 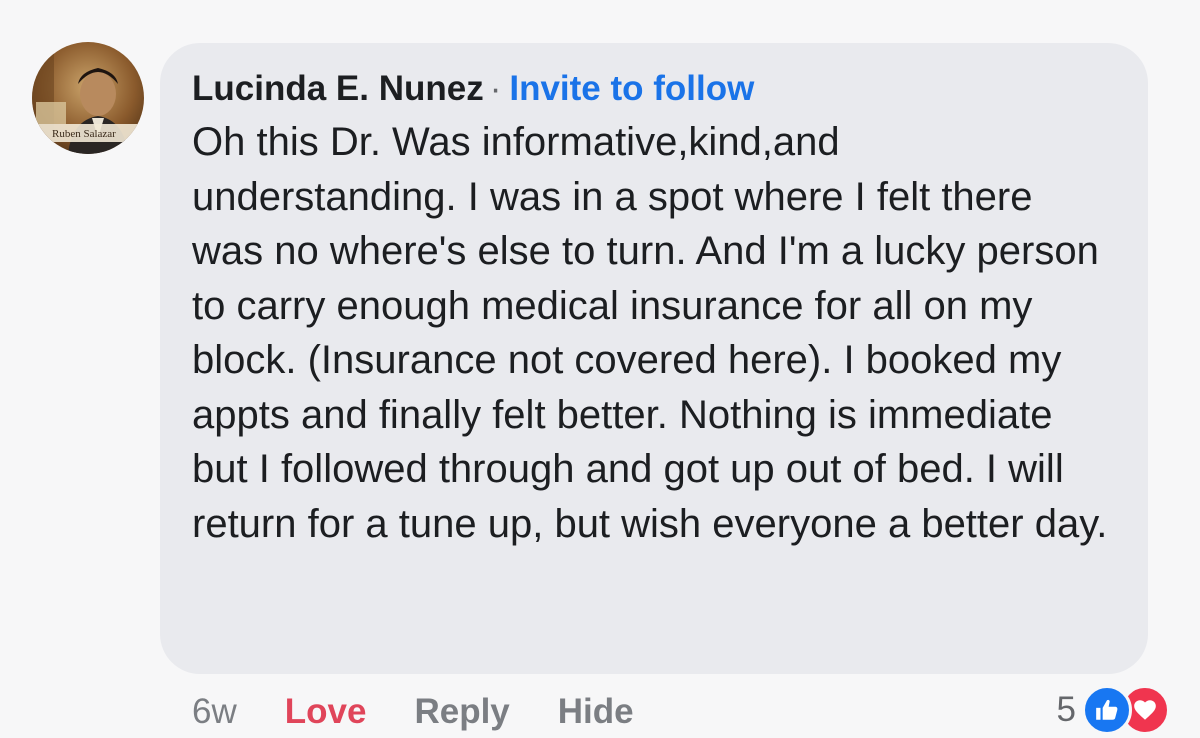 I want to click on comment-actions: 6w Love Reply Hide, so click(x=413, y=712).